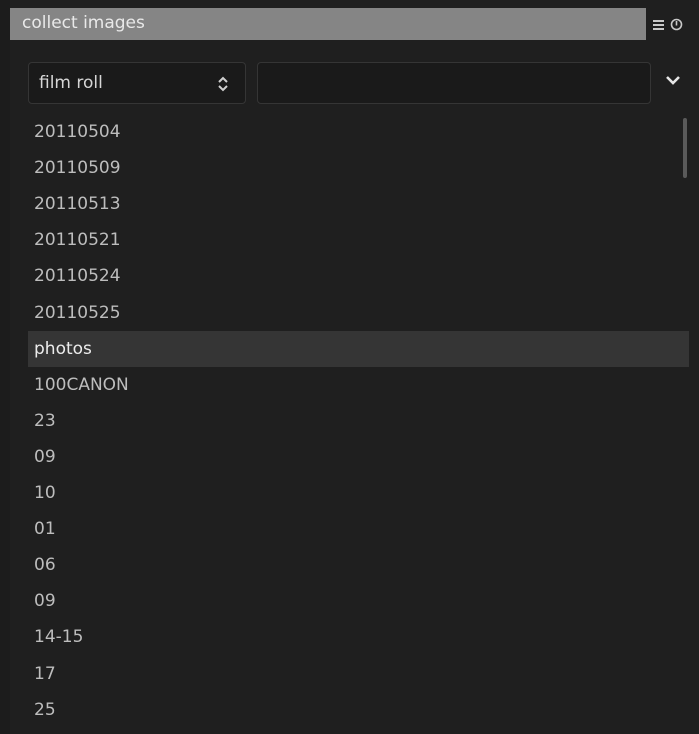 The height and width of the screenshot is (734, 699). I want to click on list-item: 20110525, so click(358, 313).